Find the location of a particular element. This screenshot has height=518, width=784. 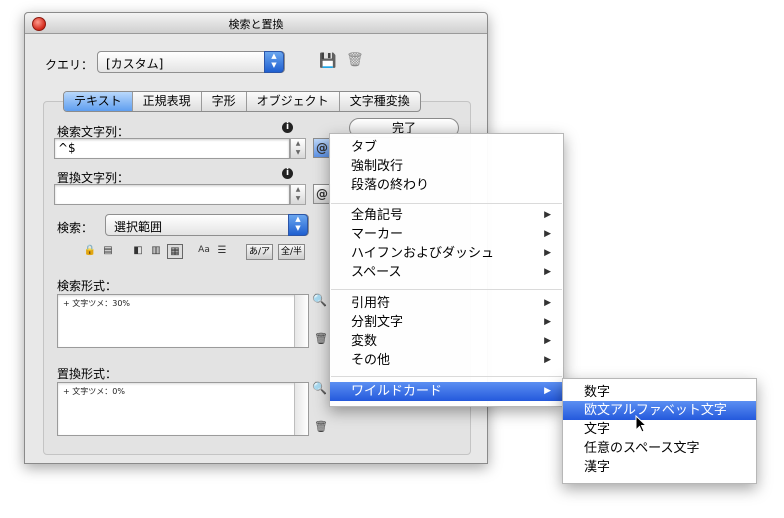

change-format-box: + 文字ツメ：0% is located at coordinates (183, 409).